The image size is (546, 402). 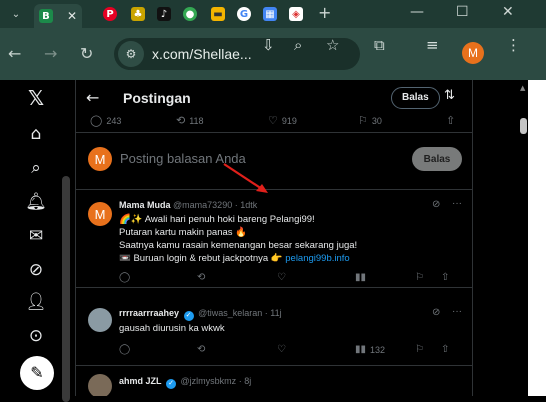 What do you see at coordinates (140, 381) in the screenshot?
I see `author-name: ahmd JZL` at bounding box center [140, 381].